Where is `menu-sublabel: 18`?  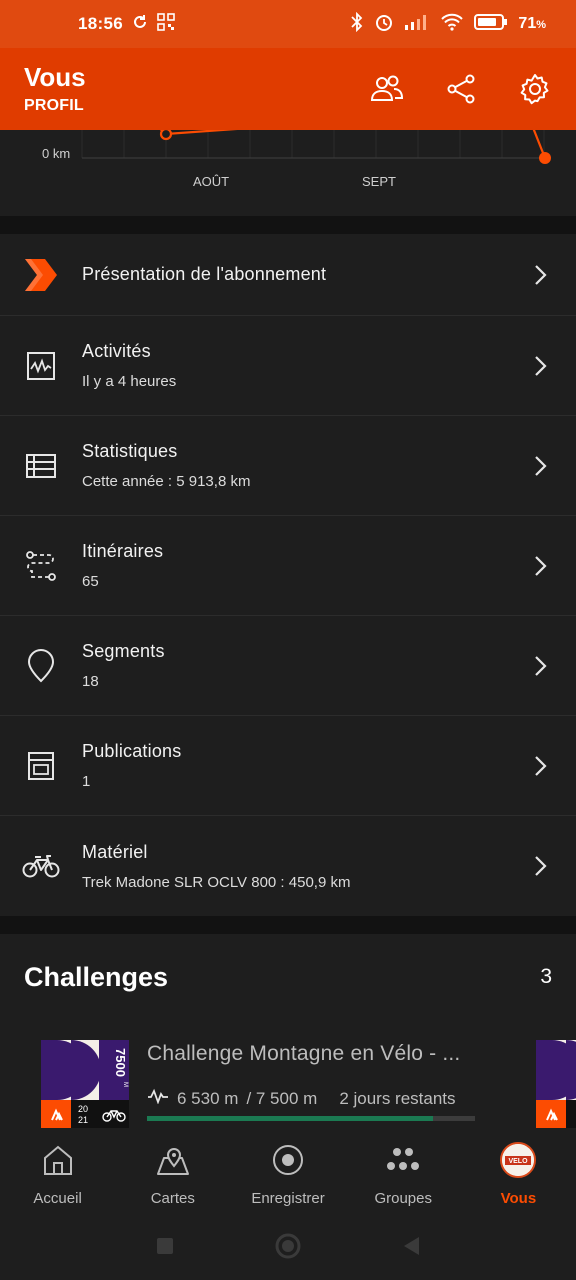 menu-sublabel: 18 is located at coordinates (90, 681).